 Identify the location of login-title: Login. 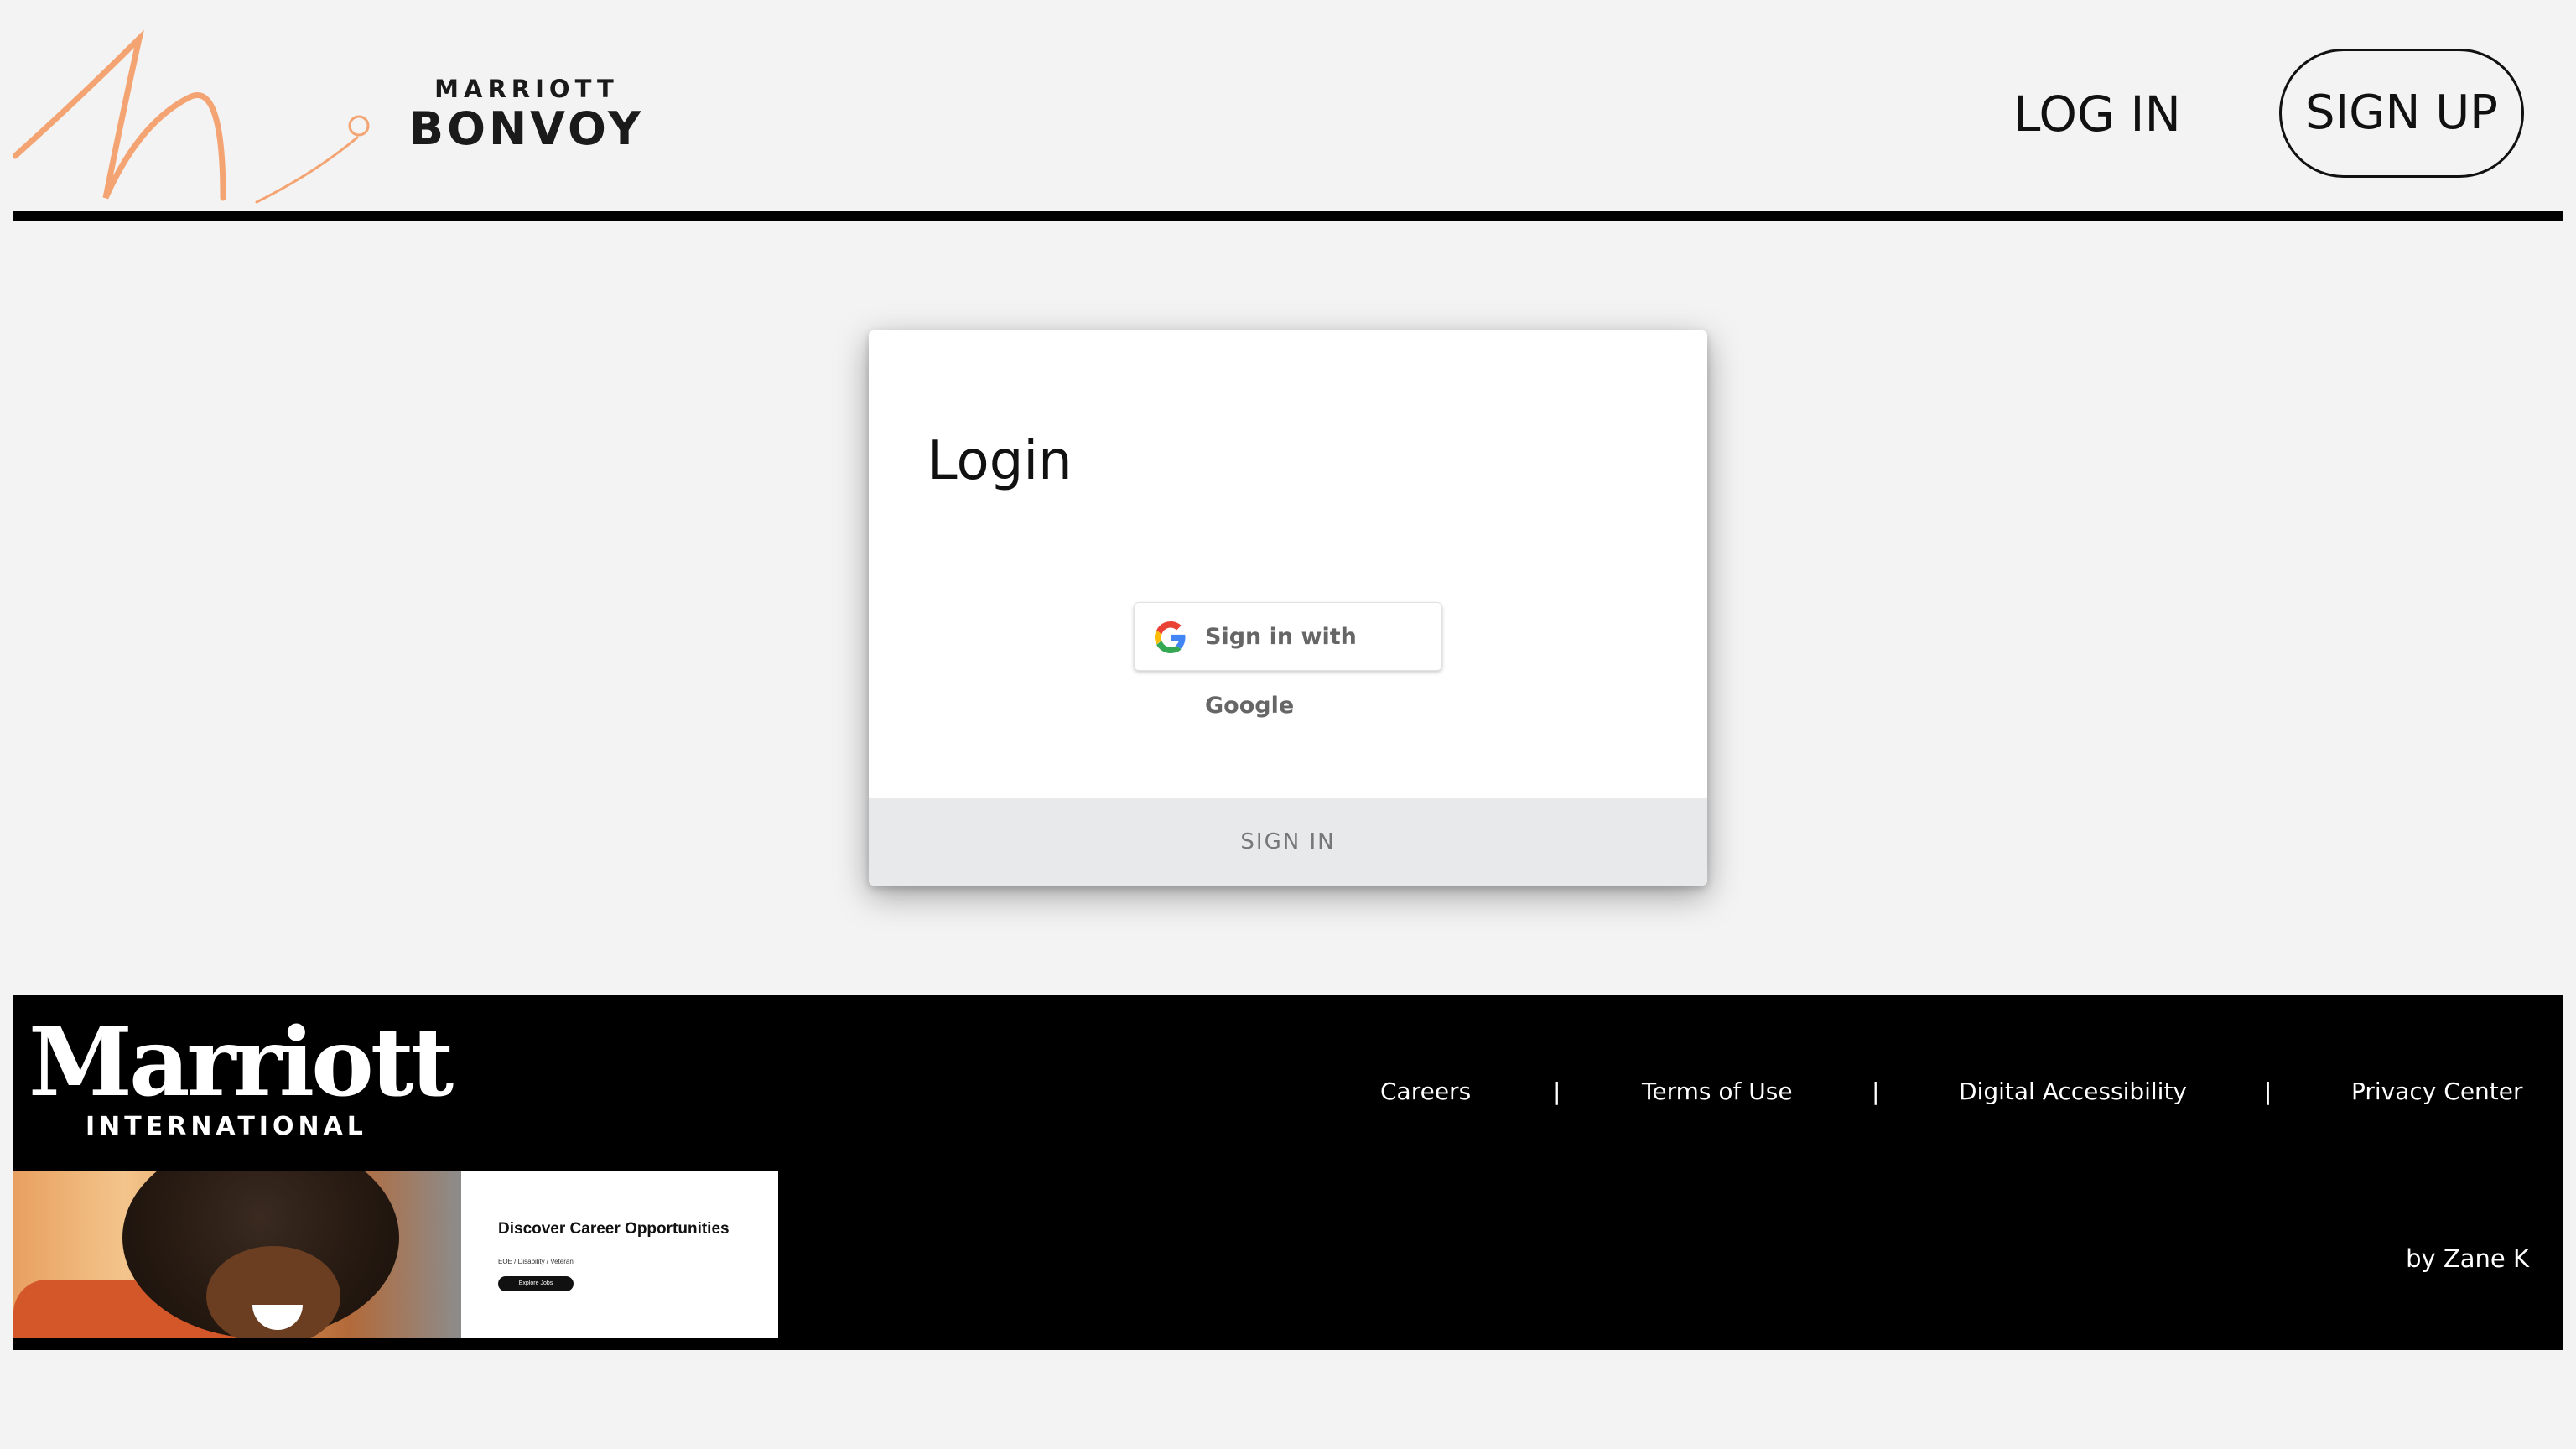
(999, 461).